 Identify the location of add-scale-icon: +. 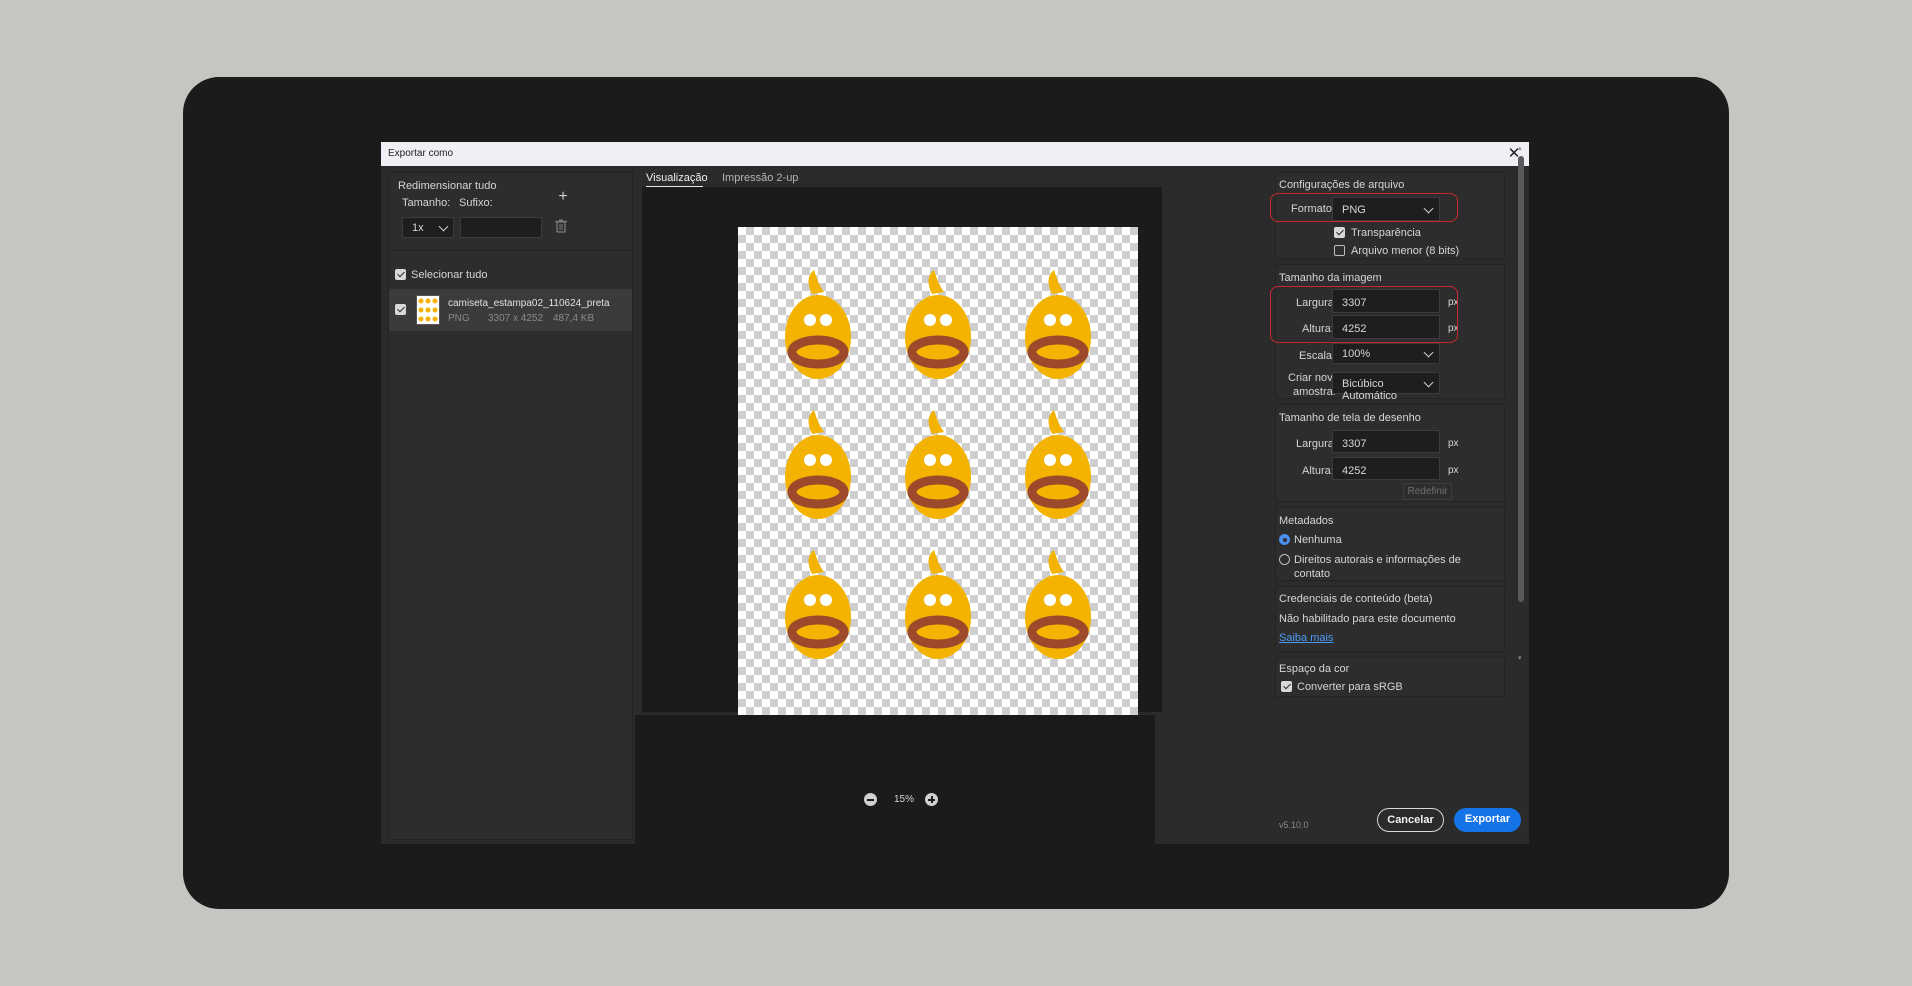
(563, 197).